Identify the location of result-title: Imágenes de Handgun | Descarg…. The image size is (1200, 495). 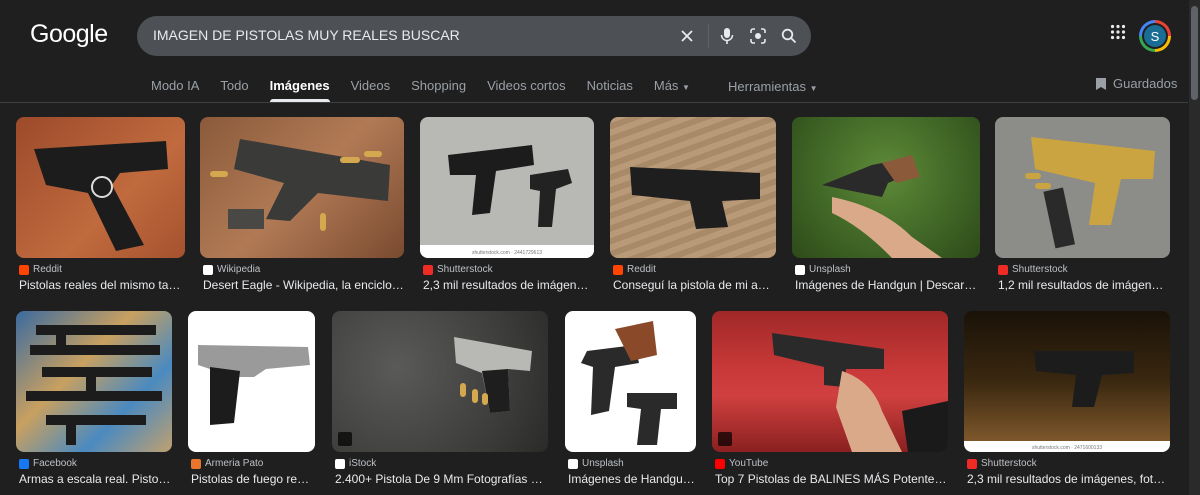
(887, 285).